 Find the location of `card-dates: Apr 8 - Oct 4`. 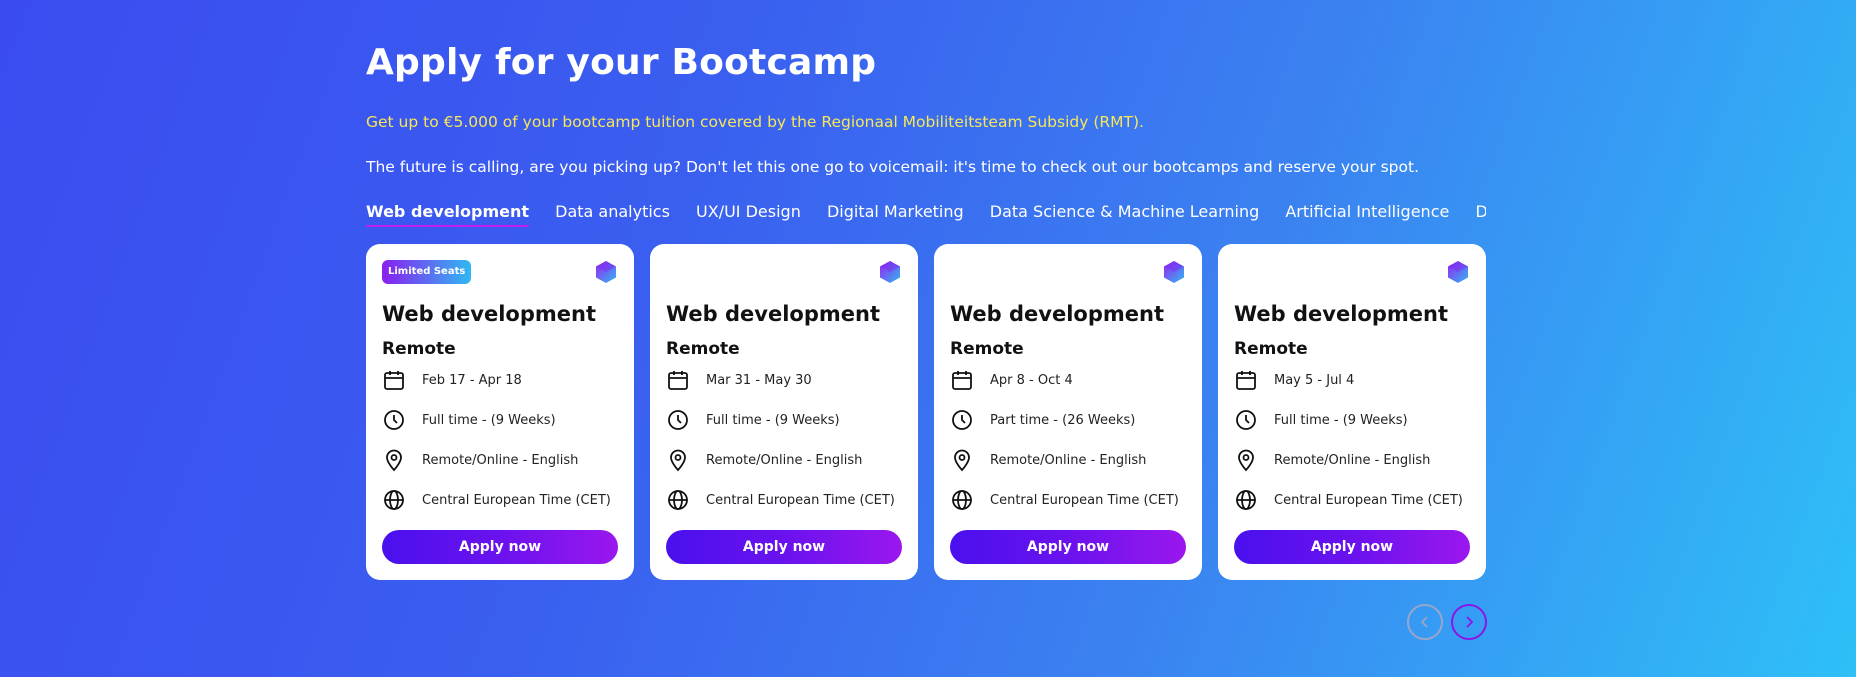

card-dates: Apr 8 - Oct 4 is located at coordinates (1031, 380).